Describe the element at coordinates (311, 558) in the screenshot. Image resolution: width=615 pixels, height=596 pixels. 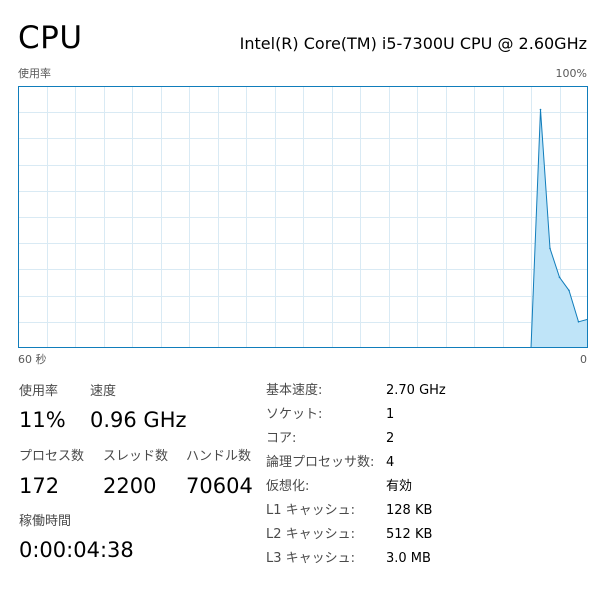
I see `spec-key-l3-cache: L3 キャッシュ:` at that location.